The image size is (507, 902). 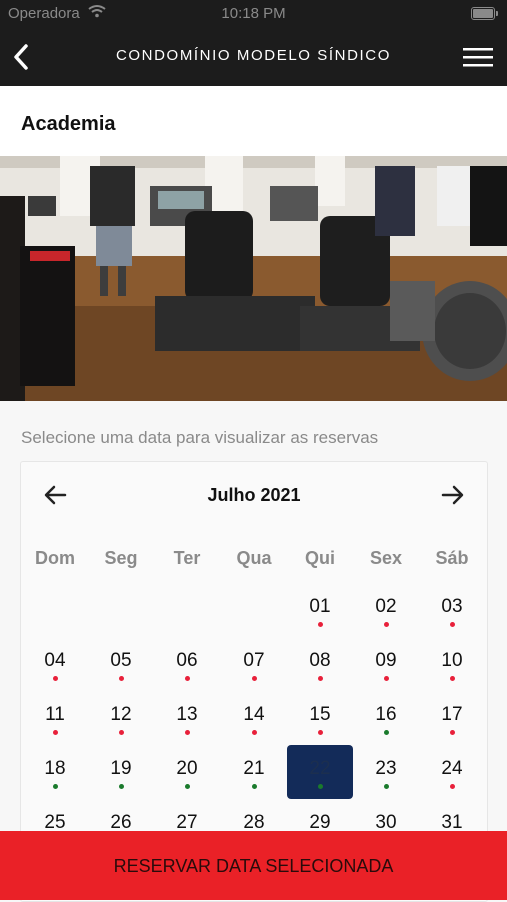 I want to click on calendar-day-number: 05, so click(x=121, y=660).